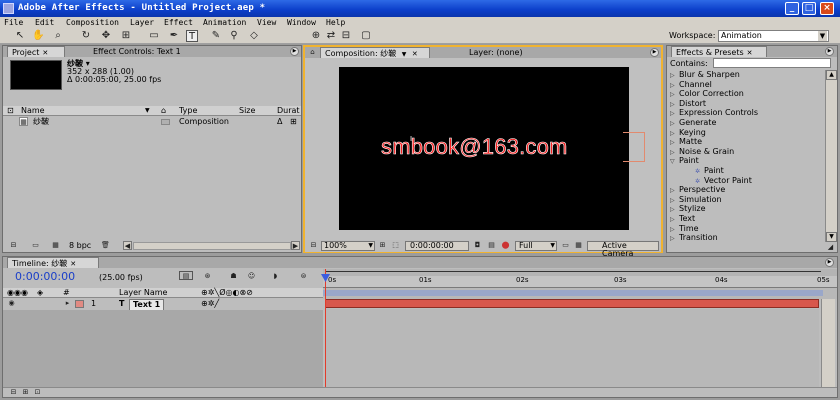  What do you see at coordinates (143, 293) in the screenshot?
I see `layer-name-header: Layer Name` at bounding box center [143, 293].